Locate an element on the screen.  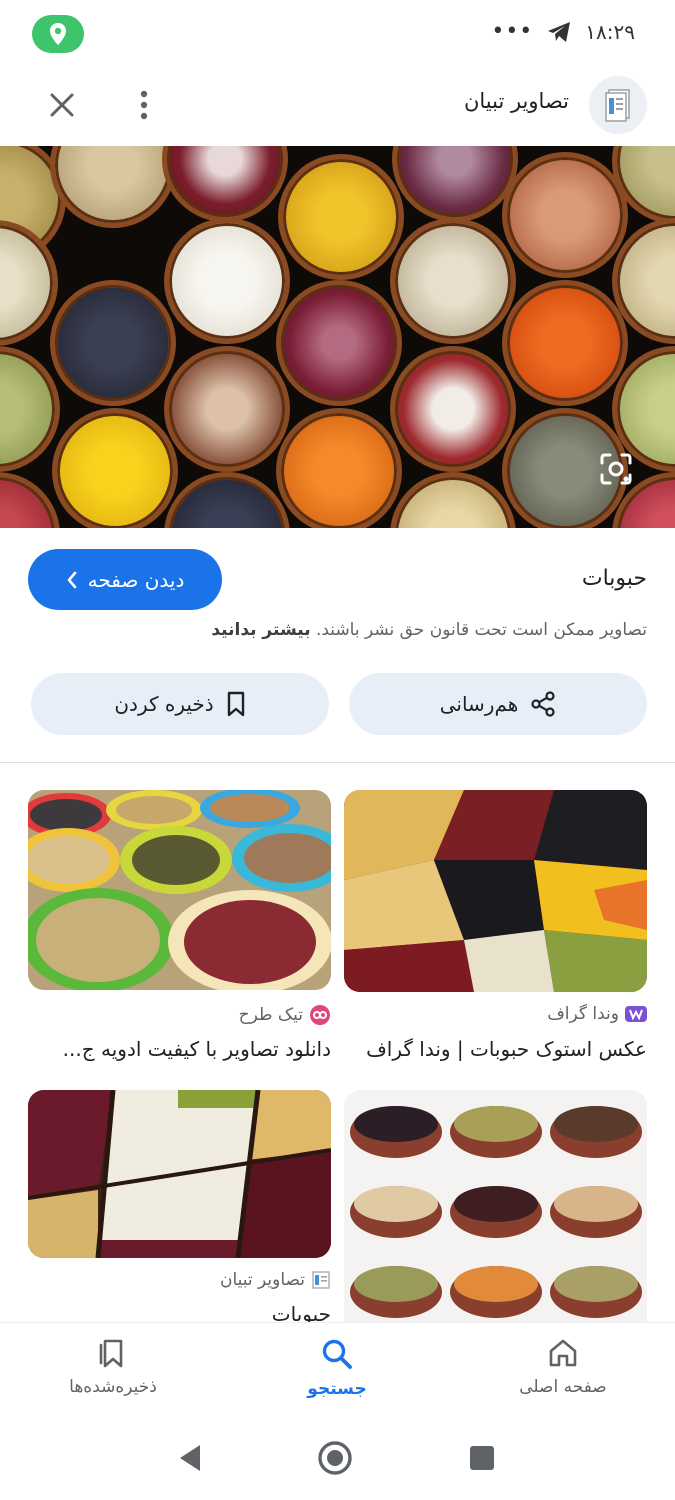
chevron-left-icon is located at coordinates (71, 579).